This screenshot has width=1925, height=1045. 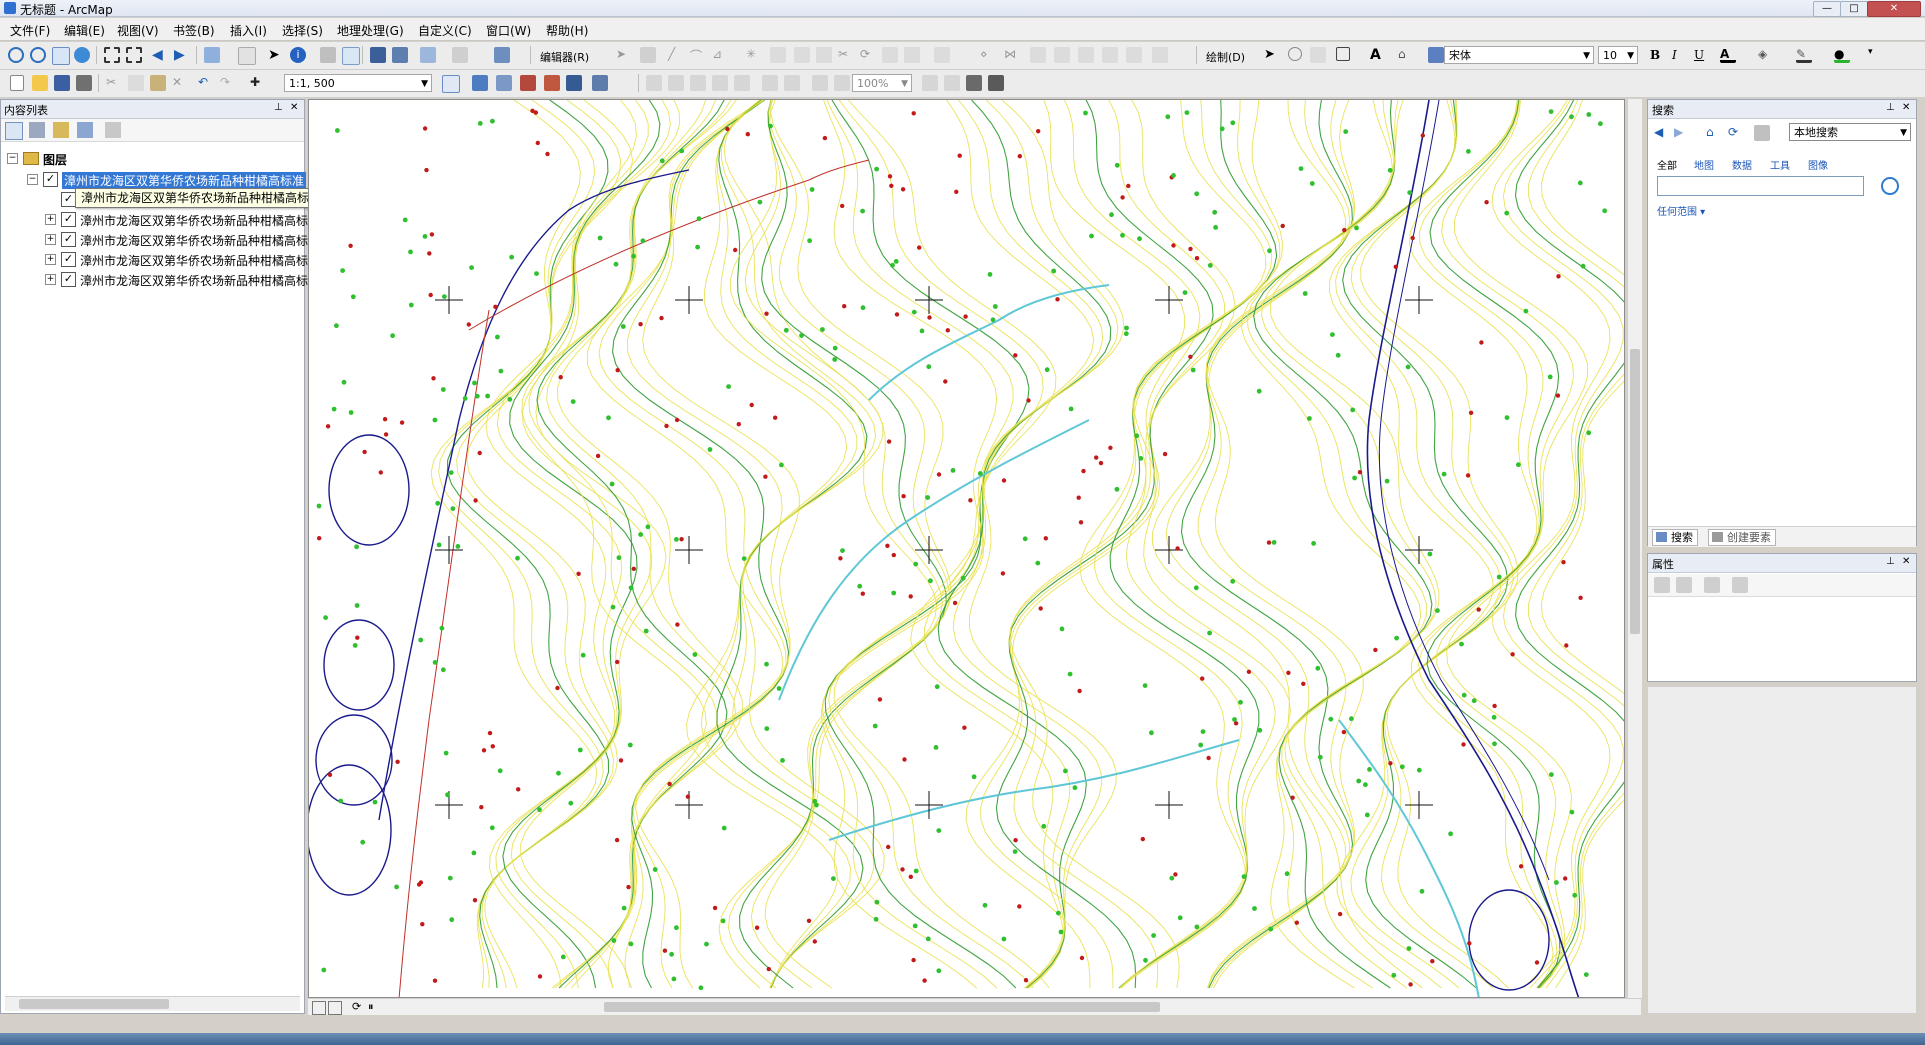 I want to click on map-horizontal-scrollbar-thumb, so click(x=882, y=1007).